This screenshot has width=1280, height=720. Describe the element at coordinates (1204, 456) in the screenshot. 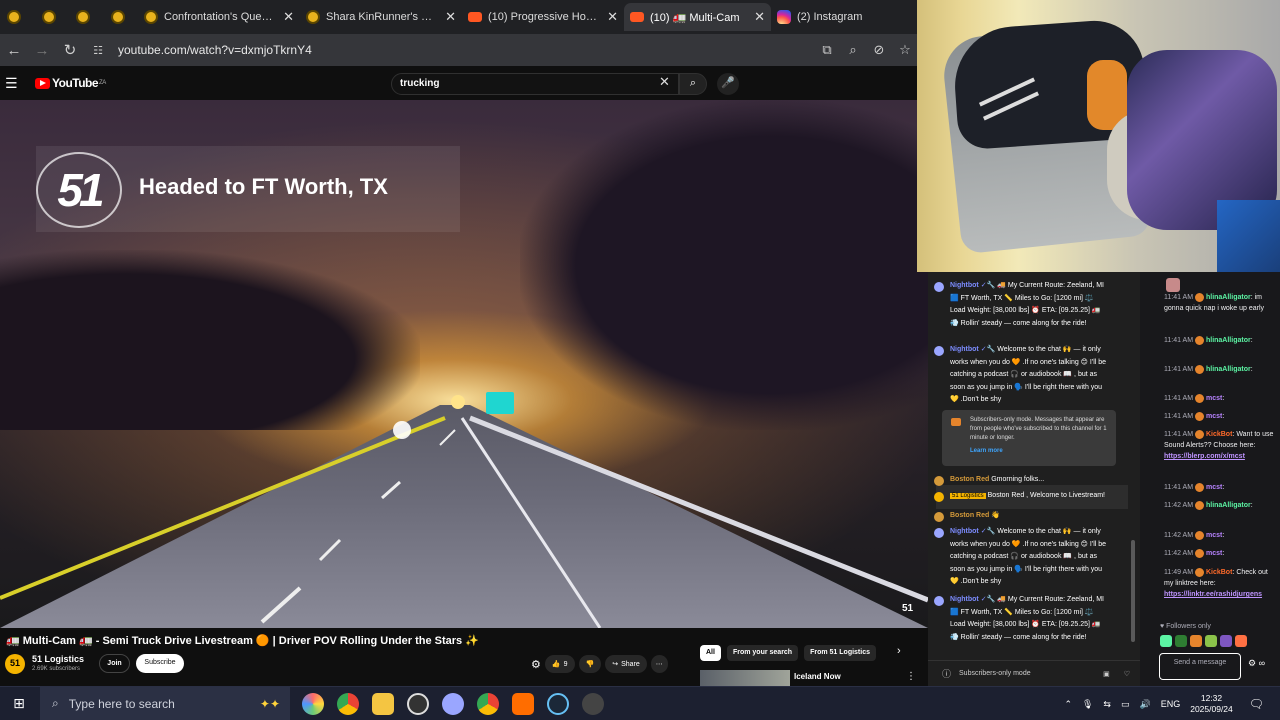

I see `chat-link: https://blerp.com/x/mcst` at that location.